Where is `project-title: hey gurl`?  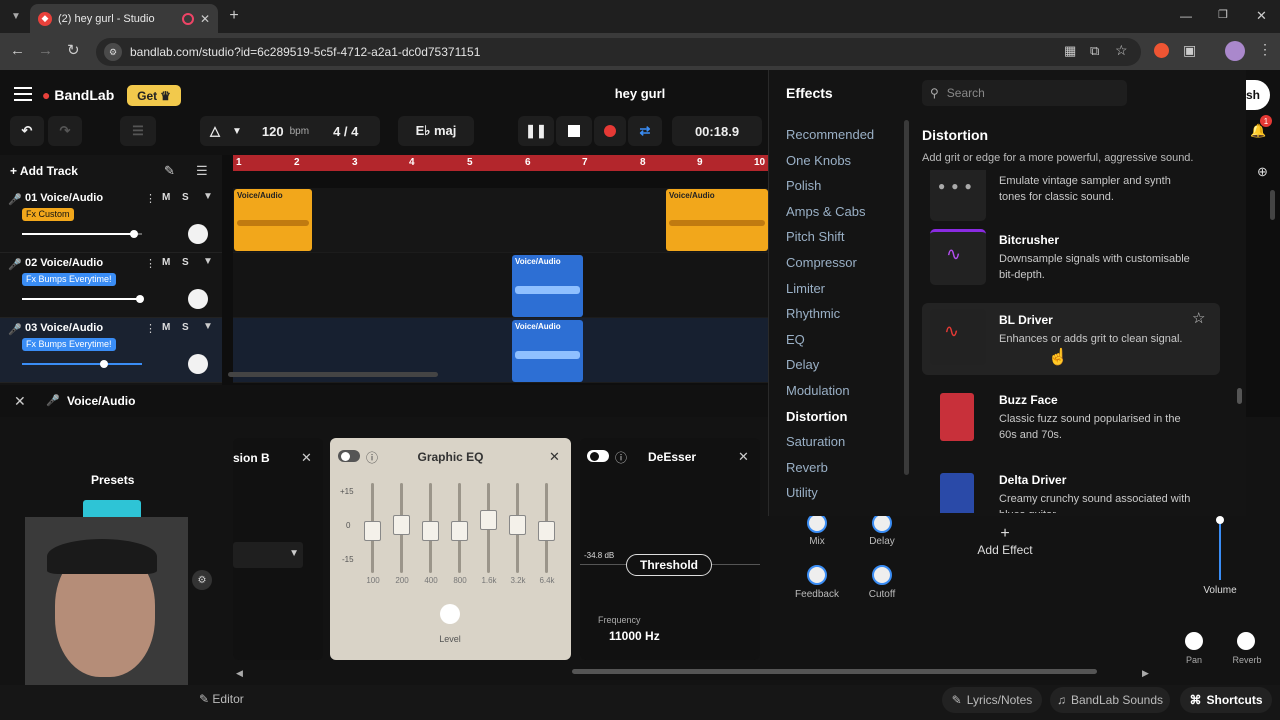 project-title: hey gurl is located at coordinates (640, 93).